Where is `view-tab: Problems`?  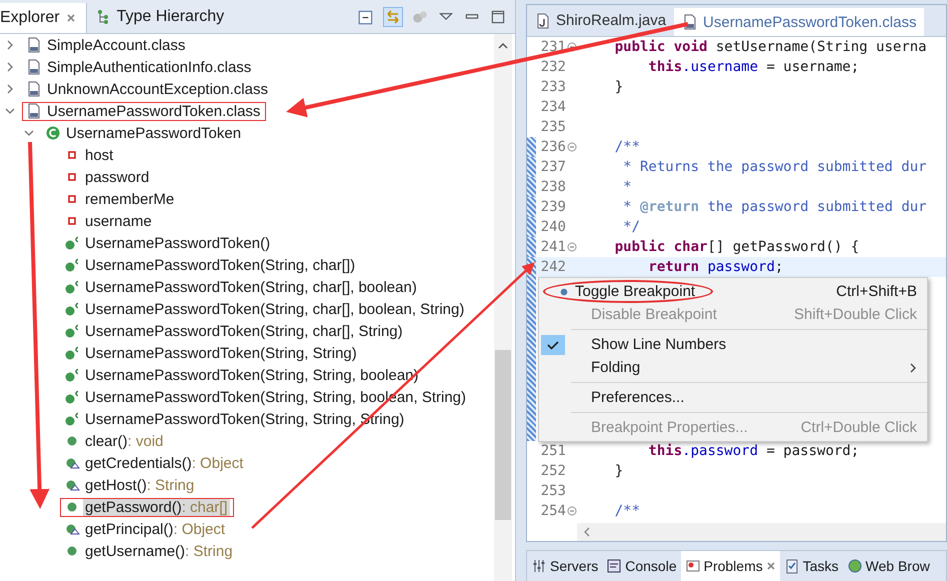
view-tab: Problems is located at coordinates (730, 566).